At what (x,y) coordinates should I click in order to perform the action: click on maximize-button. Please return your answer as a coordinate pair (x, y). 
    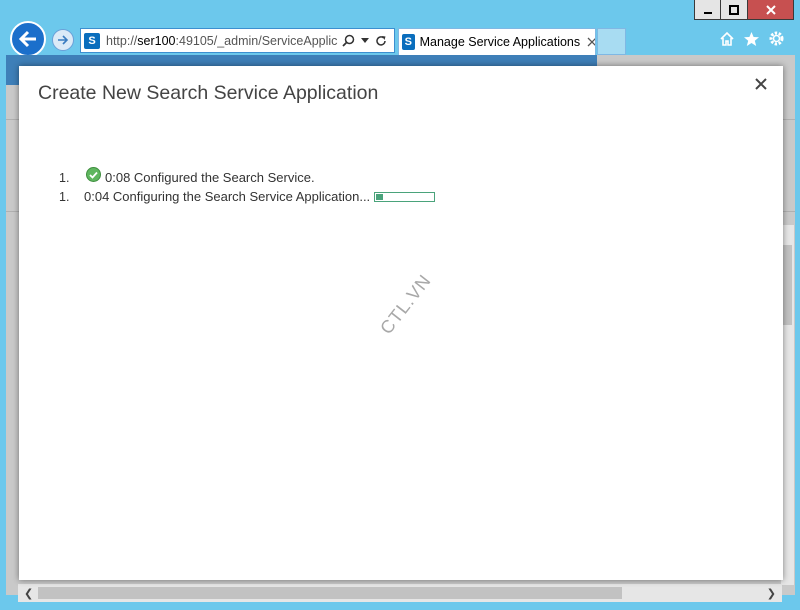
    Looking at the image, I should click on (734, 10).